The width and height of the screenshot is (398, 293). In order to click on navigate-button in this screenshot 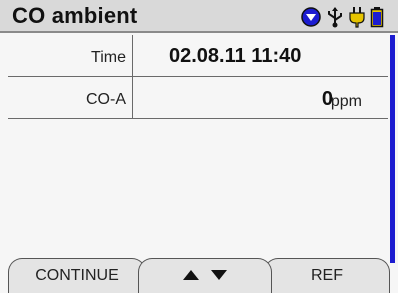, I will do `click(205, 275)`.